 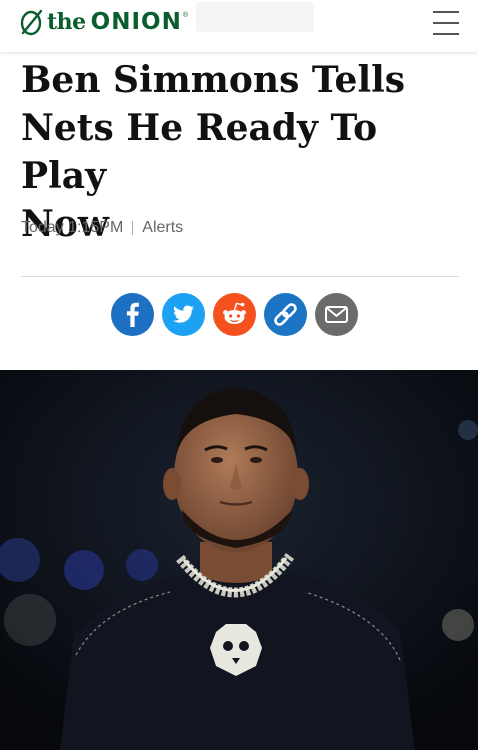 I want to click on article-meta: Today 1:15PM Alerts, so click(x=102, y=228).